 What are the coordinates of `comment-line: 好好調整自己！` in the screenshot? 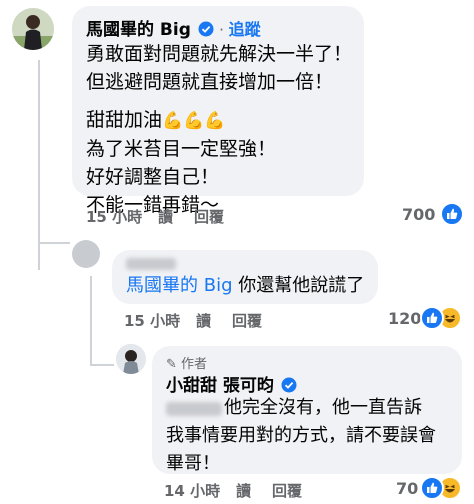 It's located at (153, 177).